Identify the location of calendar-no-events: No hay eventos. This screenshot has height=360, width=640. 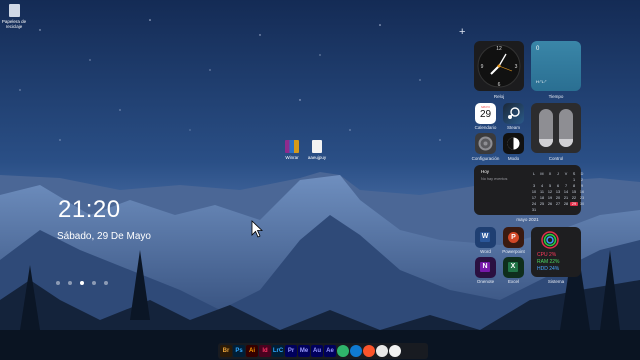
(494, 179).